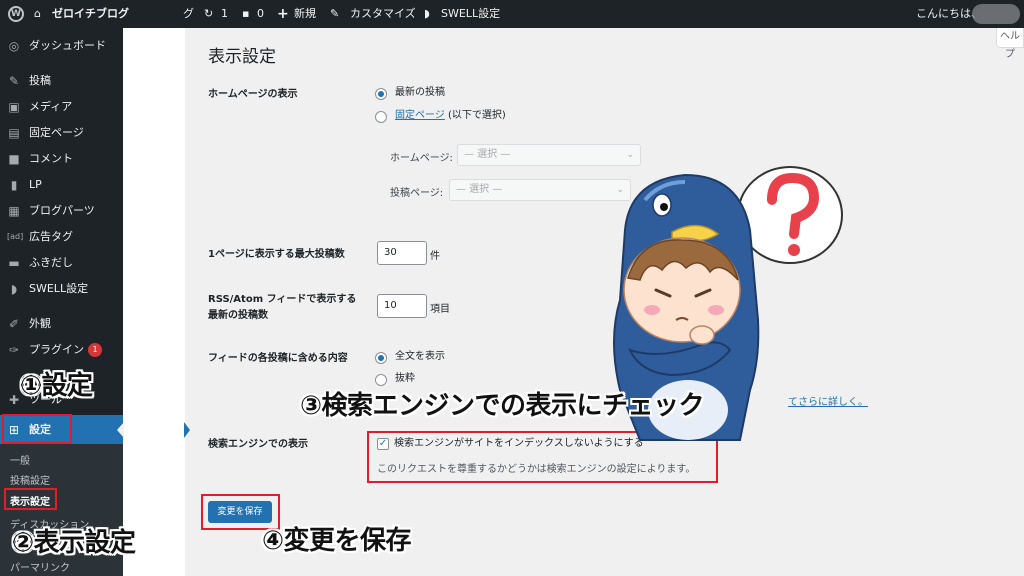 This screenshot has width=1024, height=576. Describe the element at coordinates (402, 306) in the screenshot. I see `feed-count-input: 10` at that location.